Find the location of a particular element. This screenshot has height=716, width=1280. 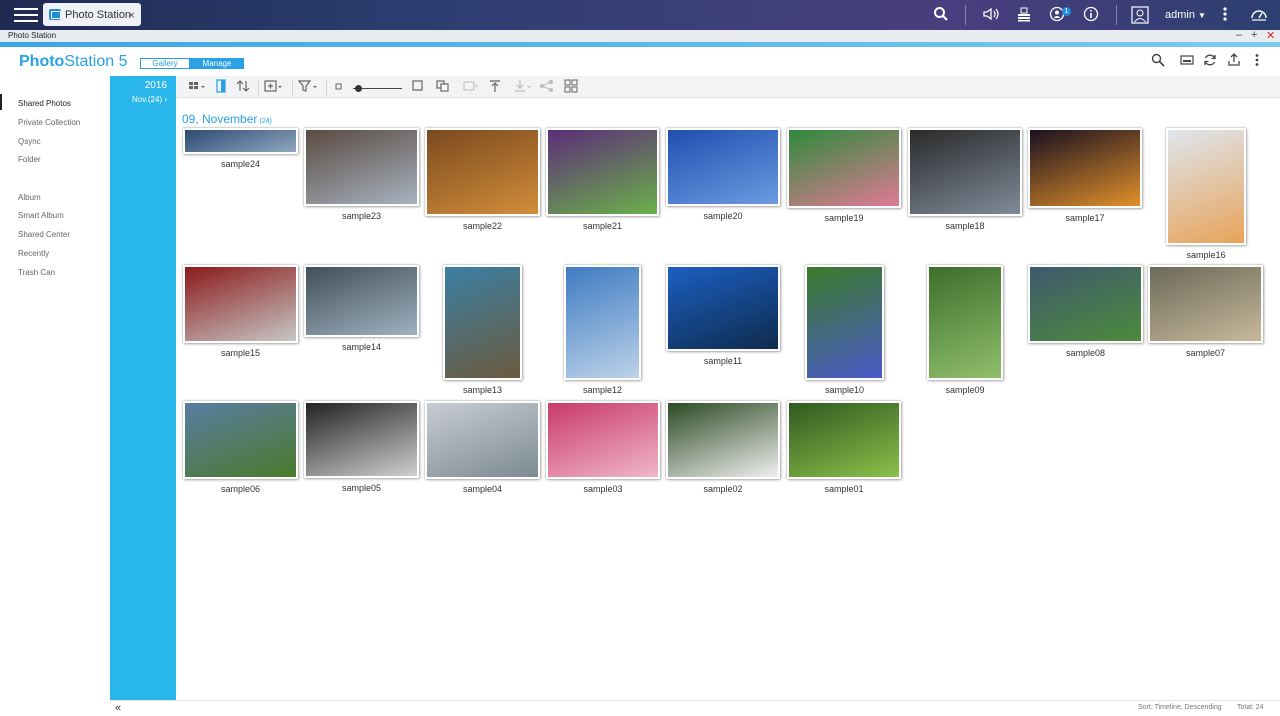

photo-thumbnail: sample05 is located at coordinates (361, 447).